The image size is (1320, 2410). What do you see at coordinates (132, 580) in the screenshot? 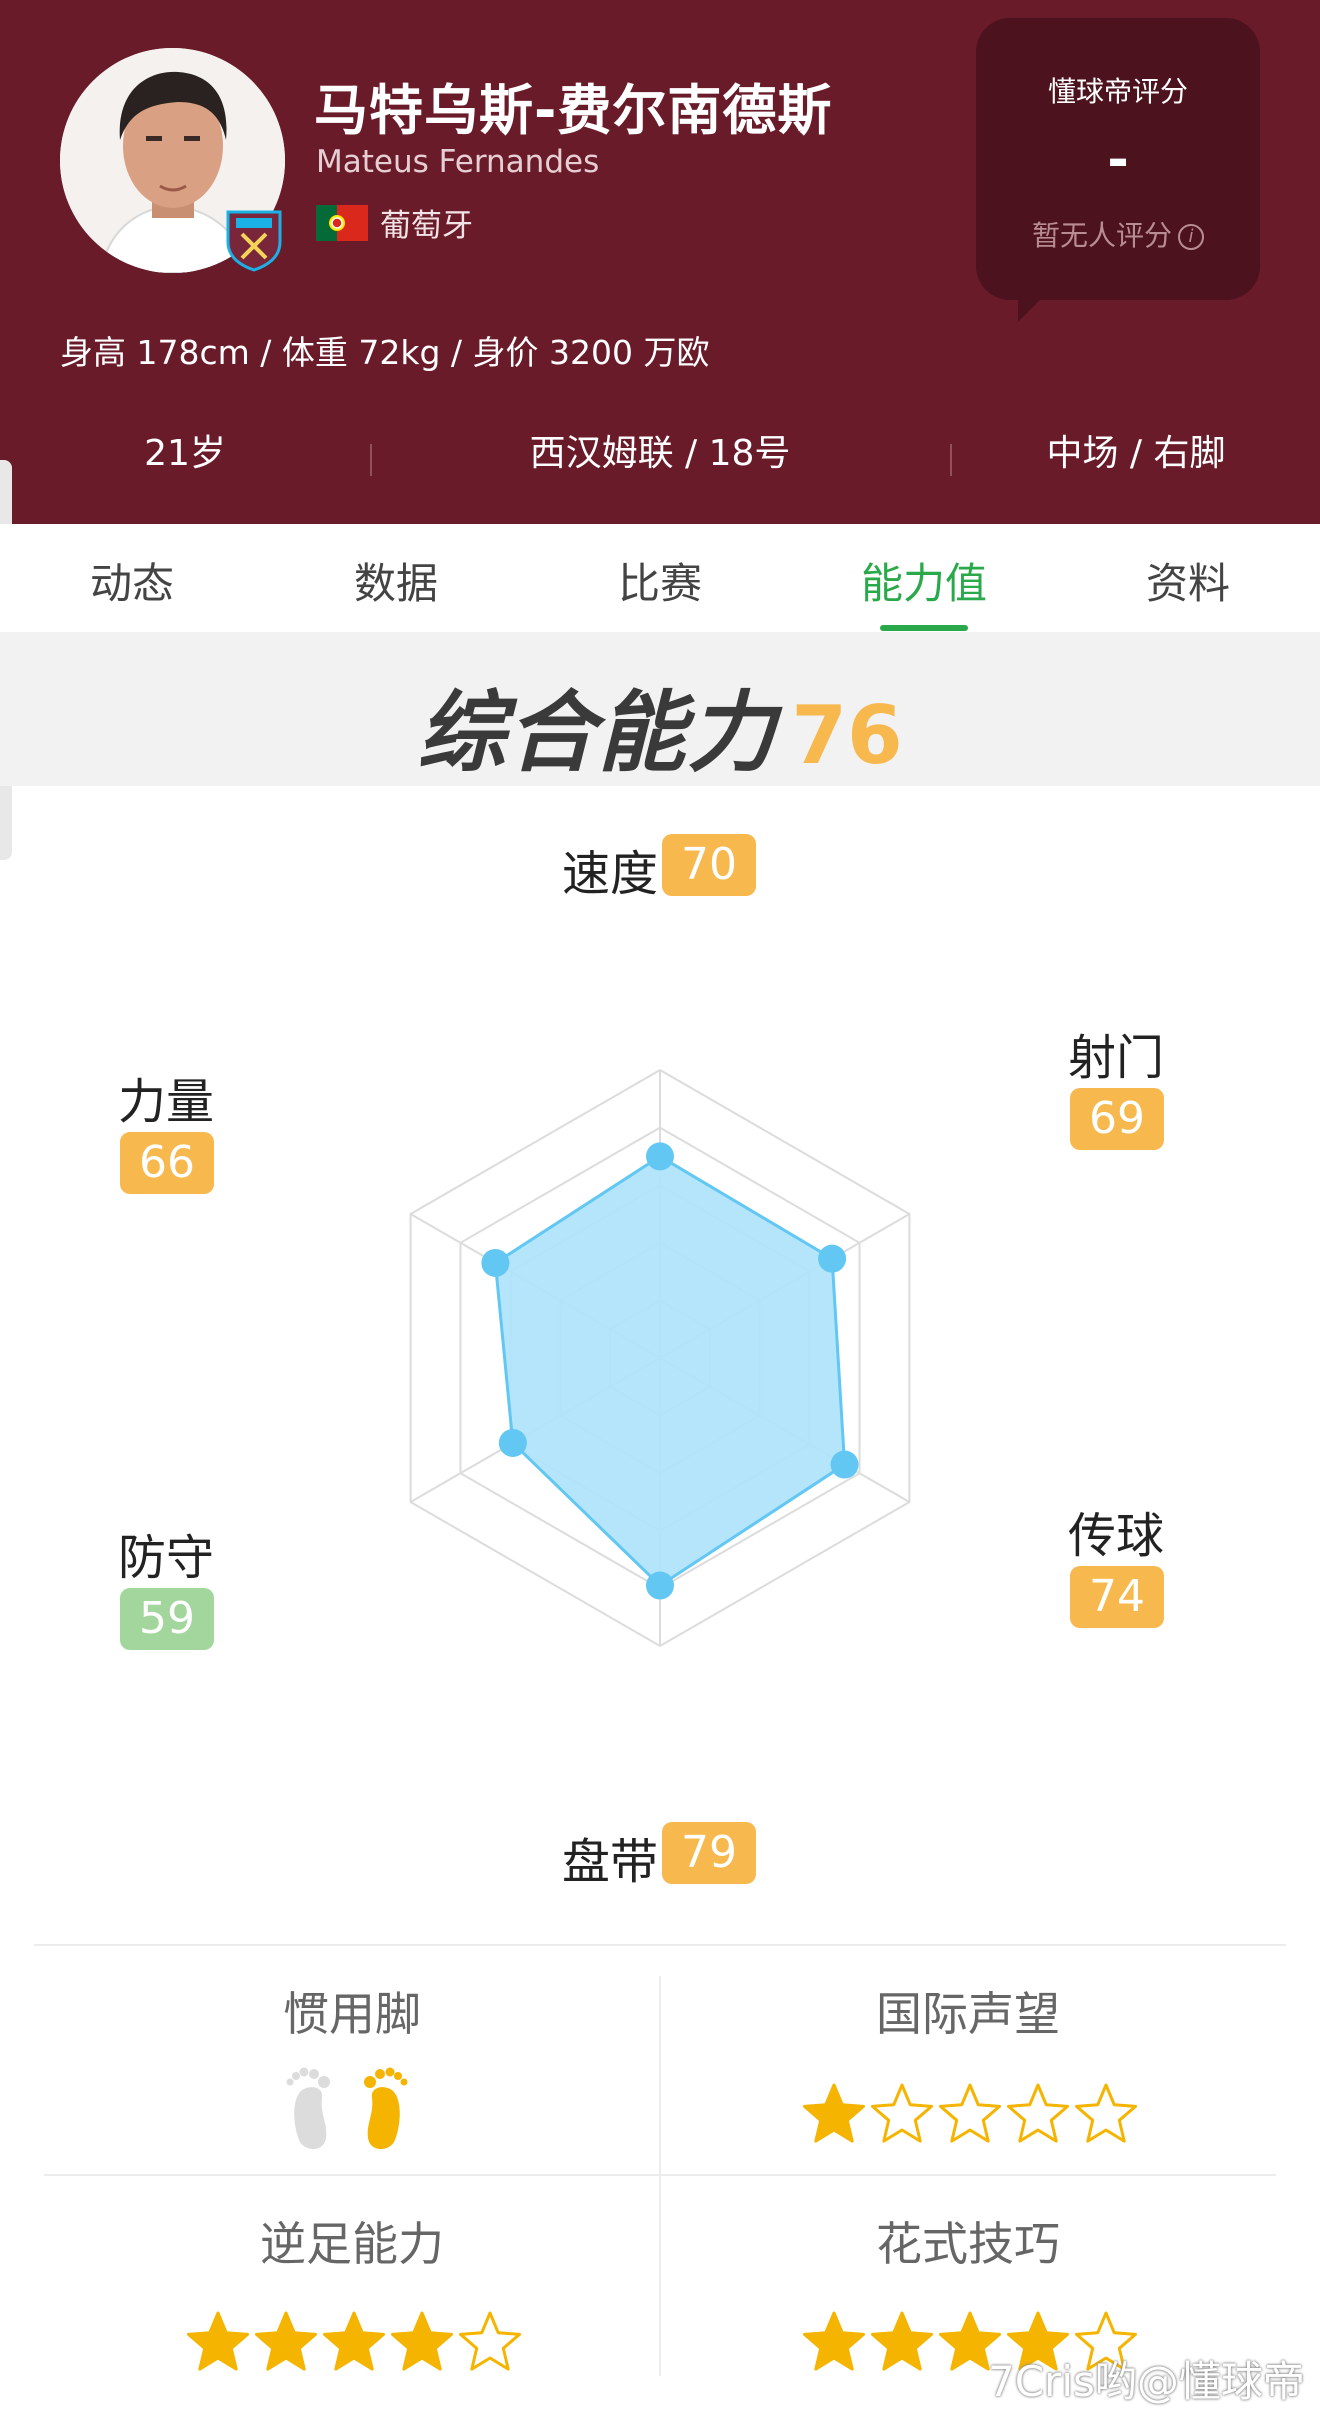
I see `tab-dynamic: 动态` at bounding box center [132, 580].